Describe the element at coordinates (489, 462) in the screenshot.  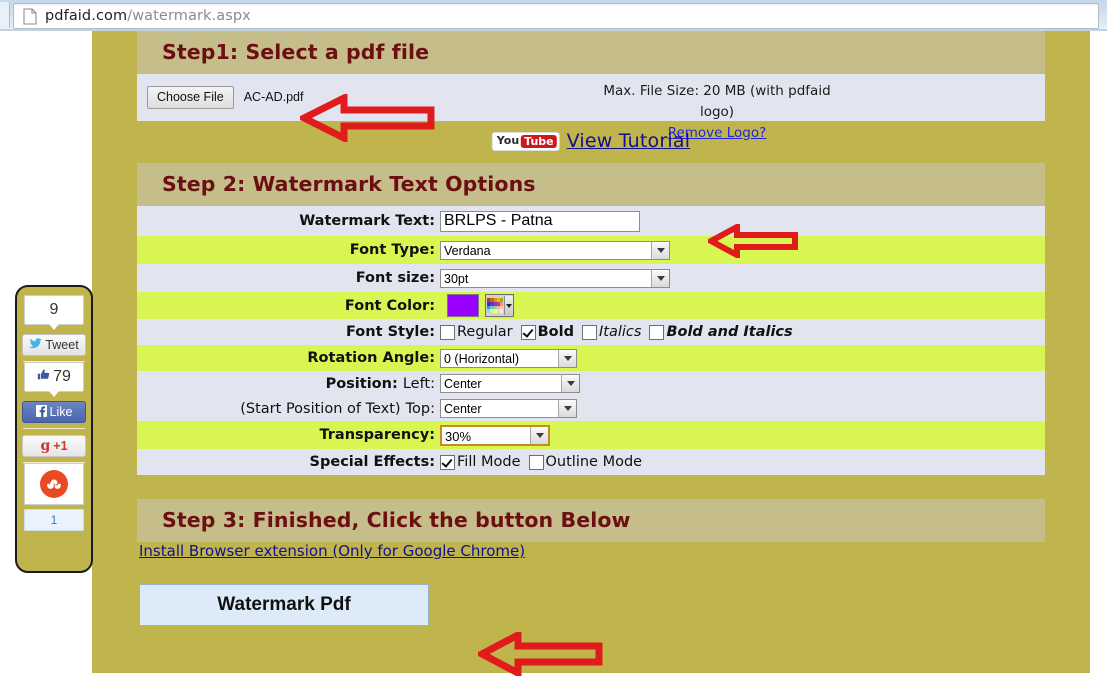
I see `label-fill-mode: Fill Mode` at that location.